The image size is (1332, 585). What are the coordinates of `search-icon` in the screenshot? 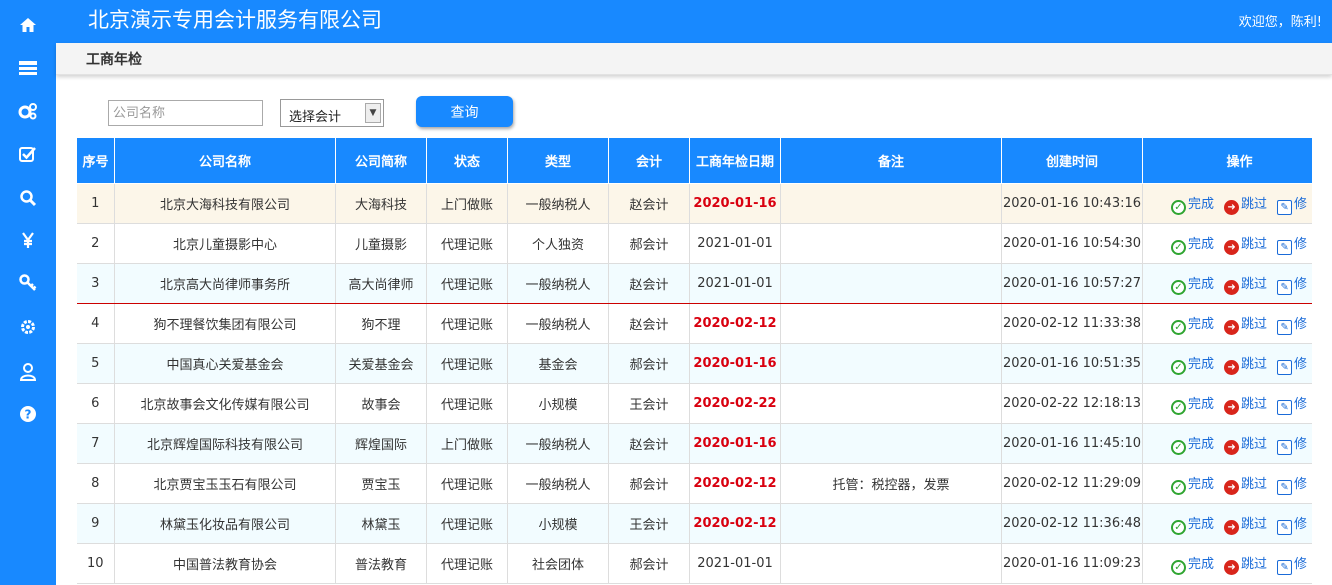 It's located at (28, 198).